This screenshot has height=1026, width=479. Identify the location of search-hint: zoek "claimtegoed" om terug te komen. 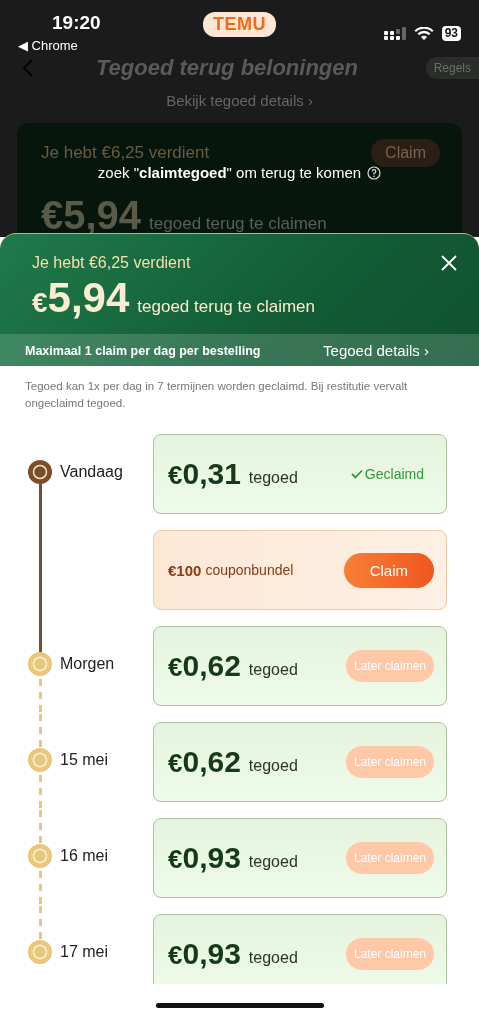
(229, 172).